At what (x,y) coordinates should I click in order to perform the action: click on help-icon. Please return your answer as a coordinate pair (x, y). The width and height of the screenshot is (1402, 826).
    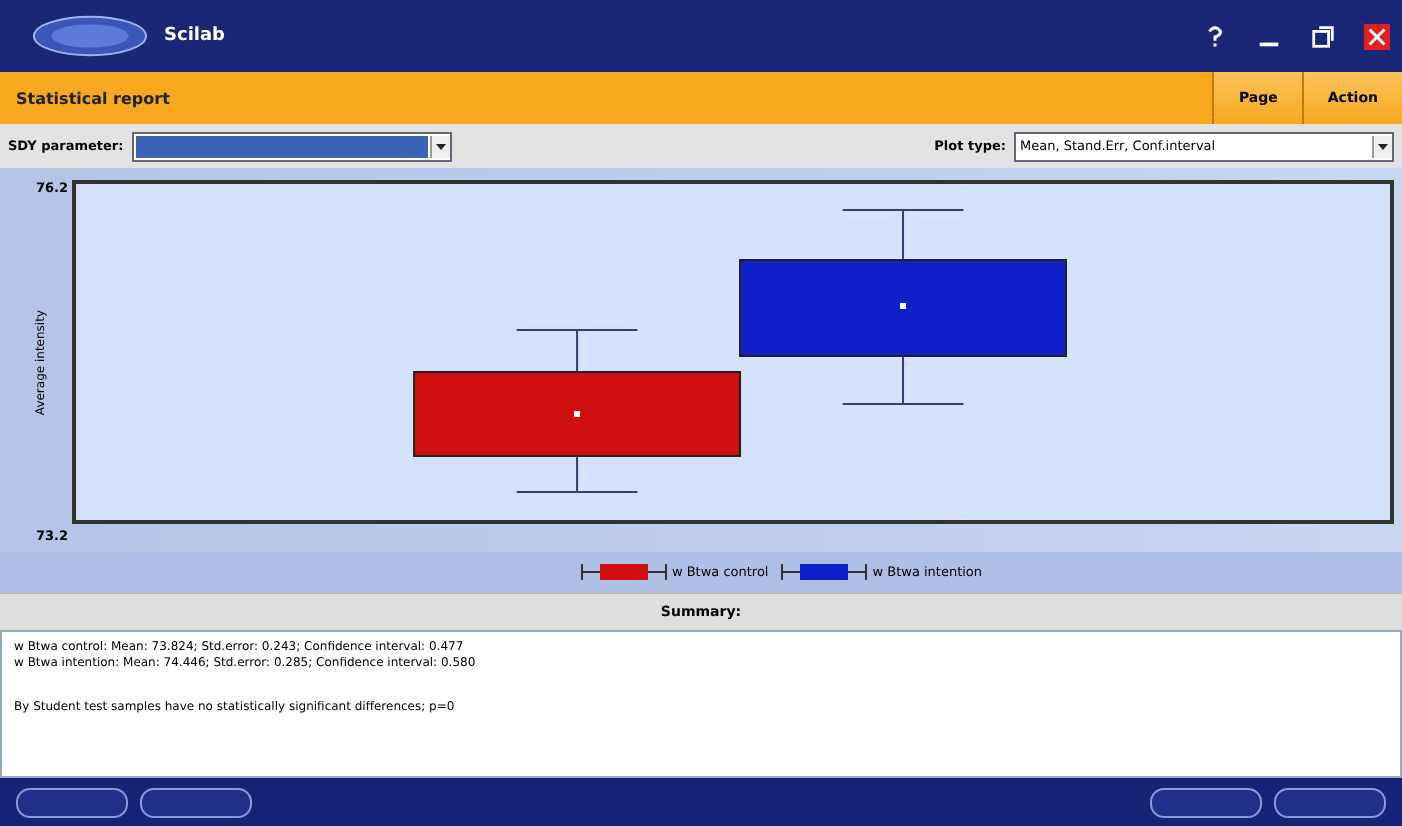
    Looking at the image, I should click on (1215, 36).